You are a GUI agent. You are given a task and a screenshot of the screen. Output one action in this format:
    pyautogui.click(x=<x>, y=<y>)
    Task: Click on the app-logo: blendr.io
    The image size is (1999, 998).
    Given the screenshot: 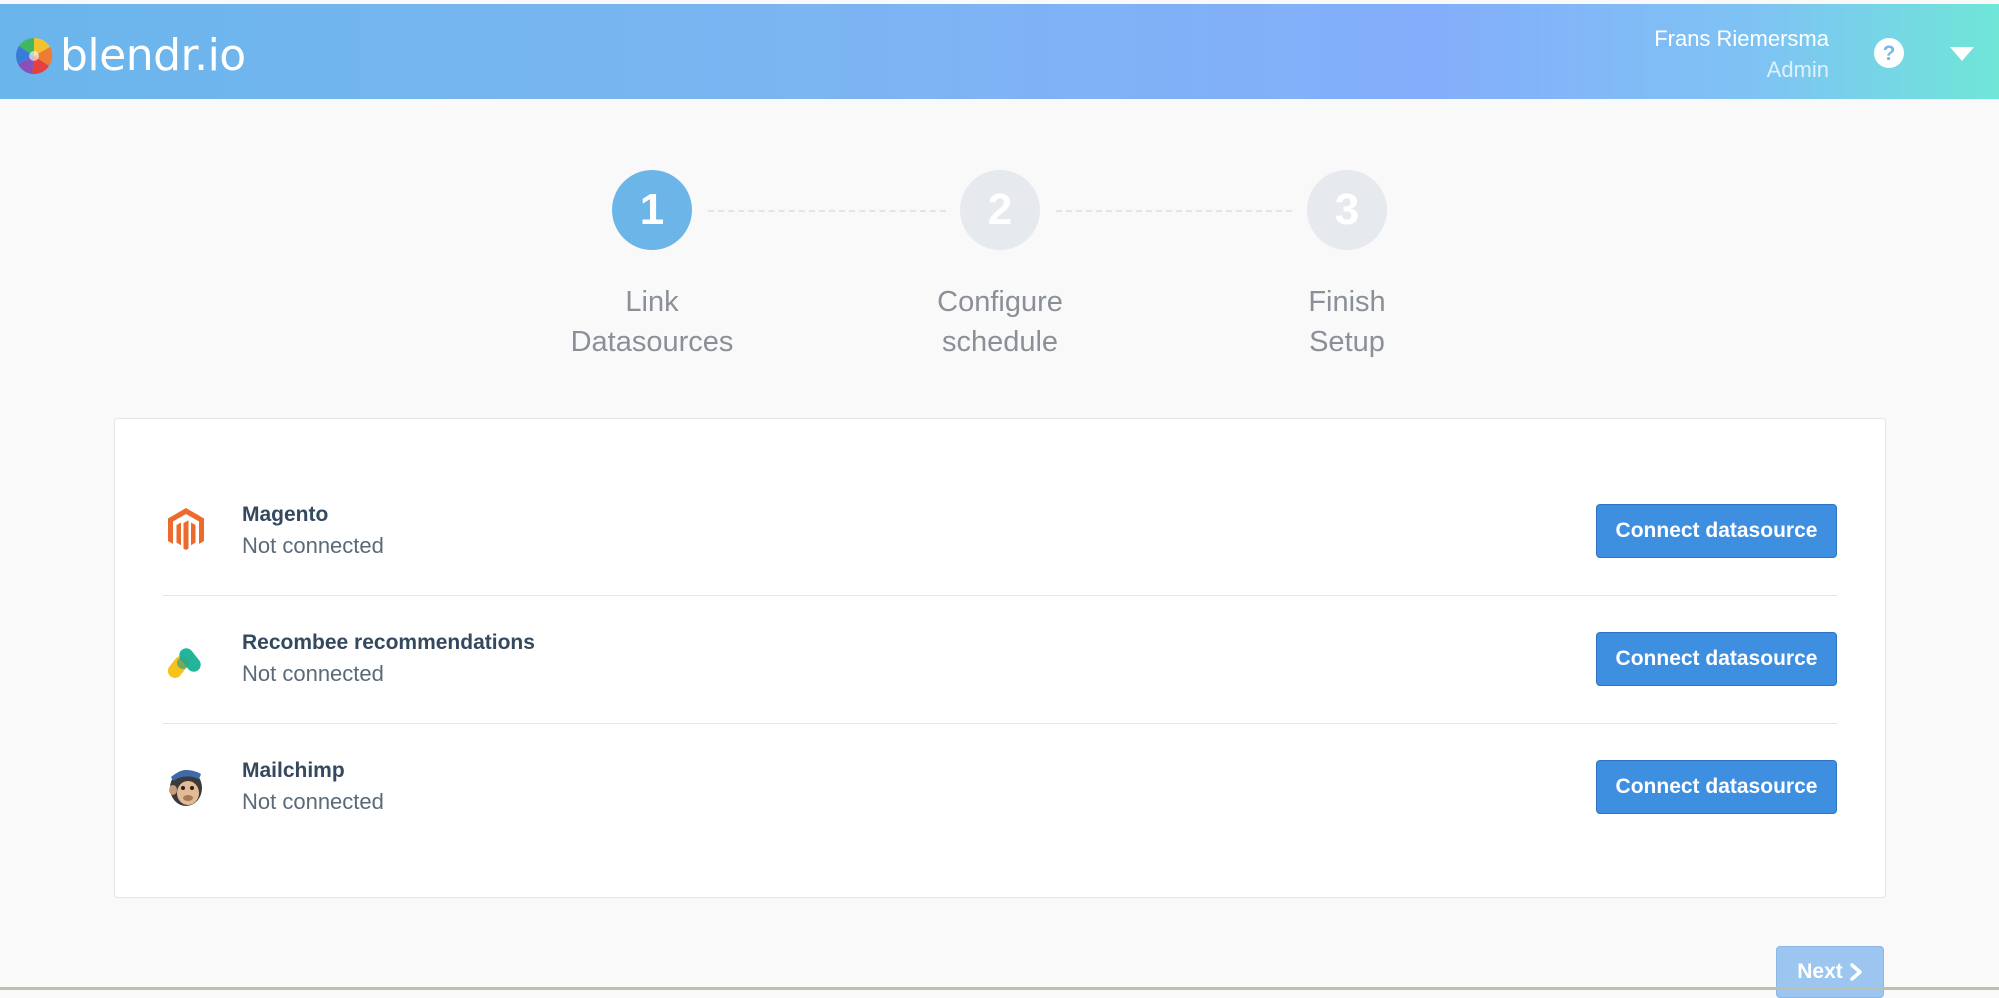 What is the action you would take?
    pyautogui.click(x=130, y=56)
    